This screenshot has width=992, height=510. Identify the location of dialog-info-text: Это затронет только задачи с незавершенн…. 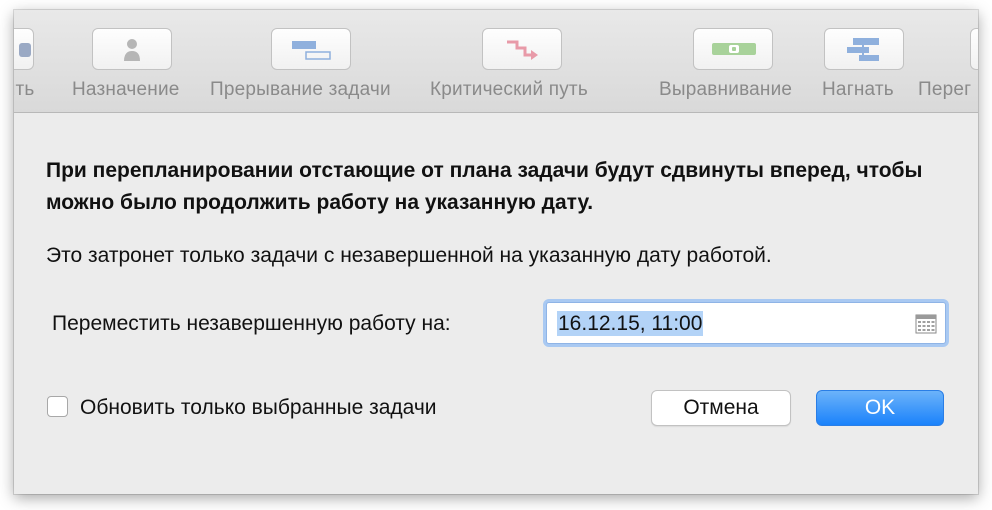
(409, 255).